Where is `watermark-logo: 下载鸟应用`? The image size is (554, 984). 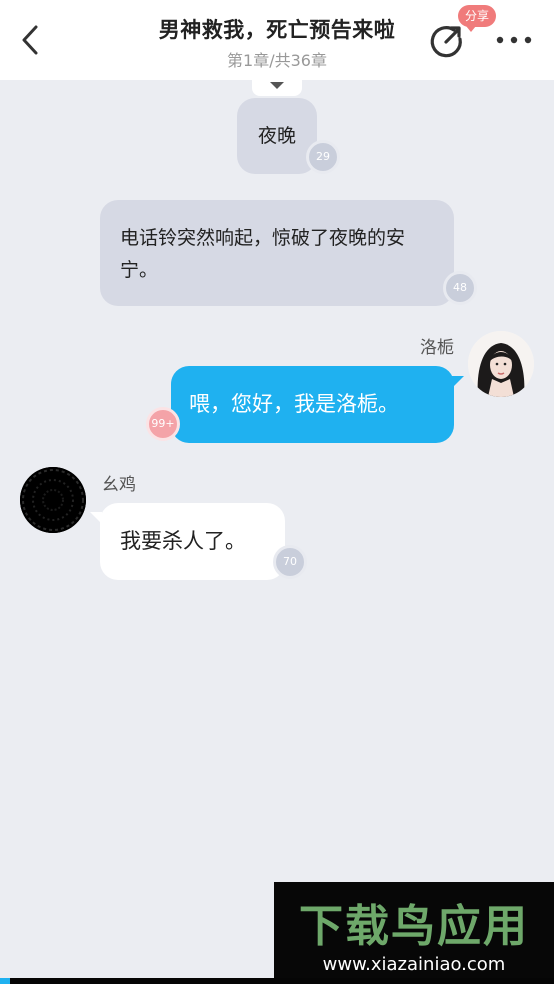
watermark-logo: 下载鸟应用 is located at coordinates (414, 926).